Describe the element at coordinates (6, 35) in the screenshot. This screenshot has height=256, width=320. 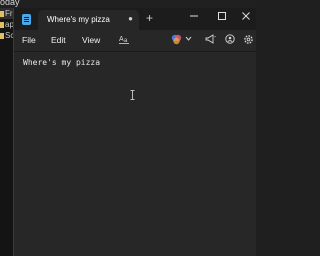
I see `background-sidebar-item: Sc` at that location.